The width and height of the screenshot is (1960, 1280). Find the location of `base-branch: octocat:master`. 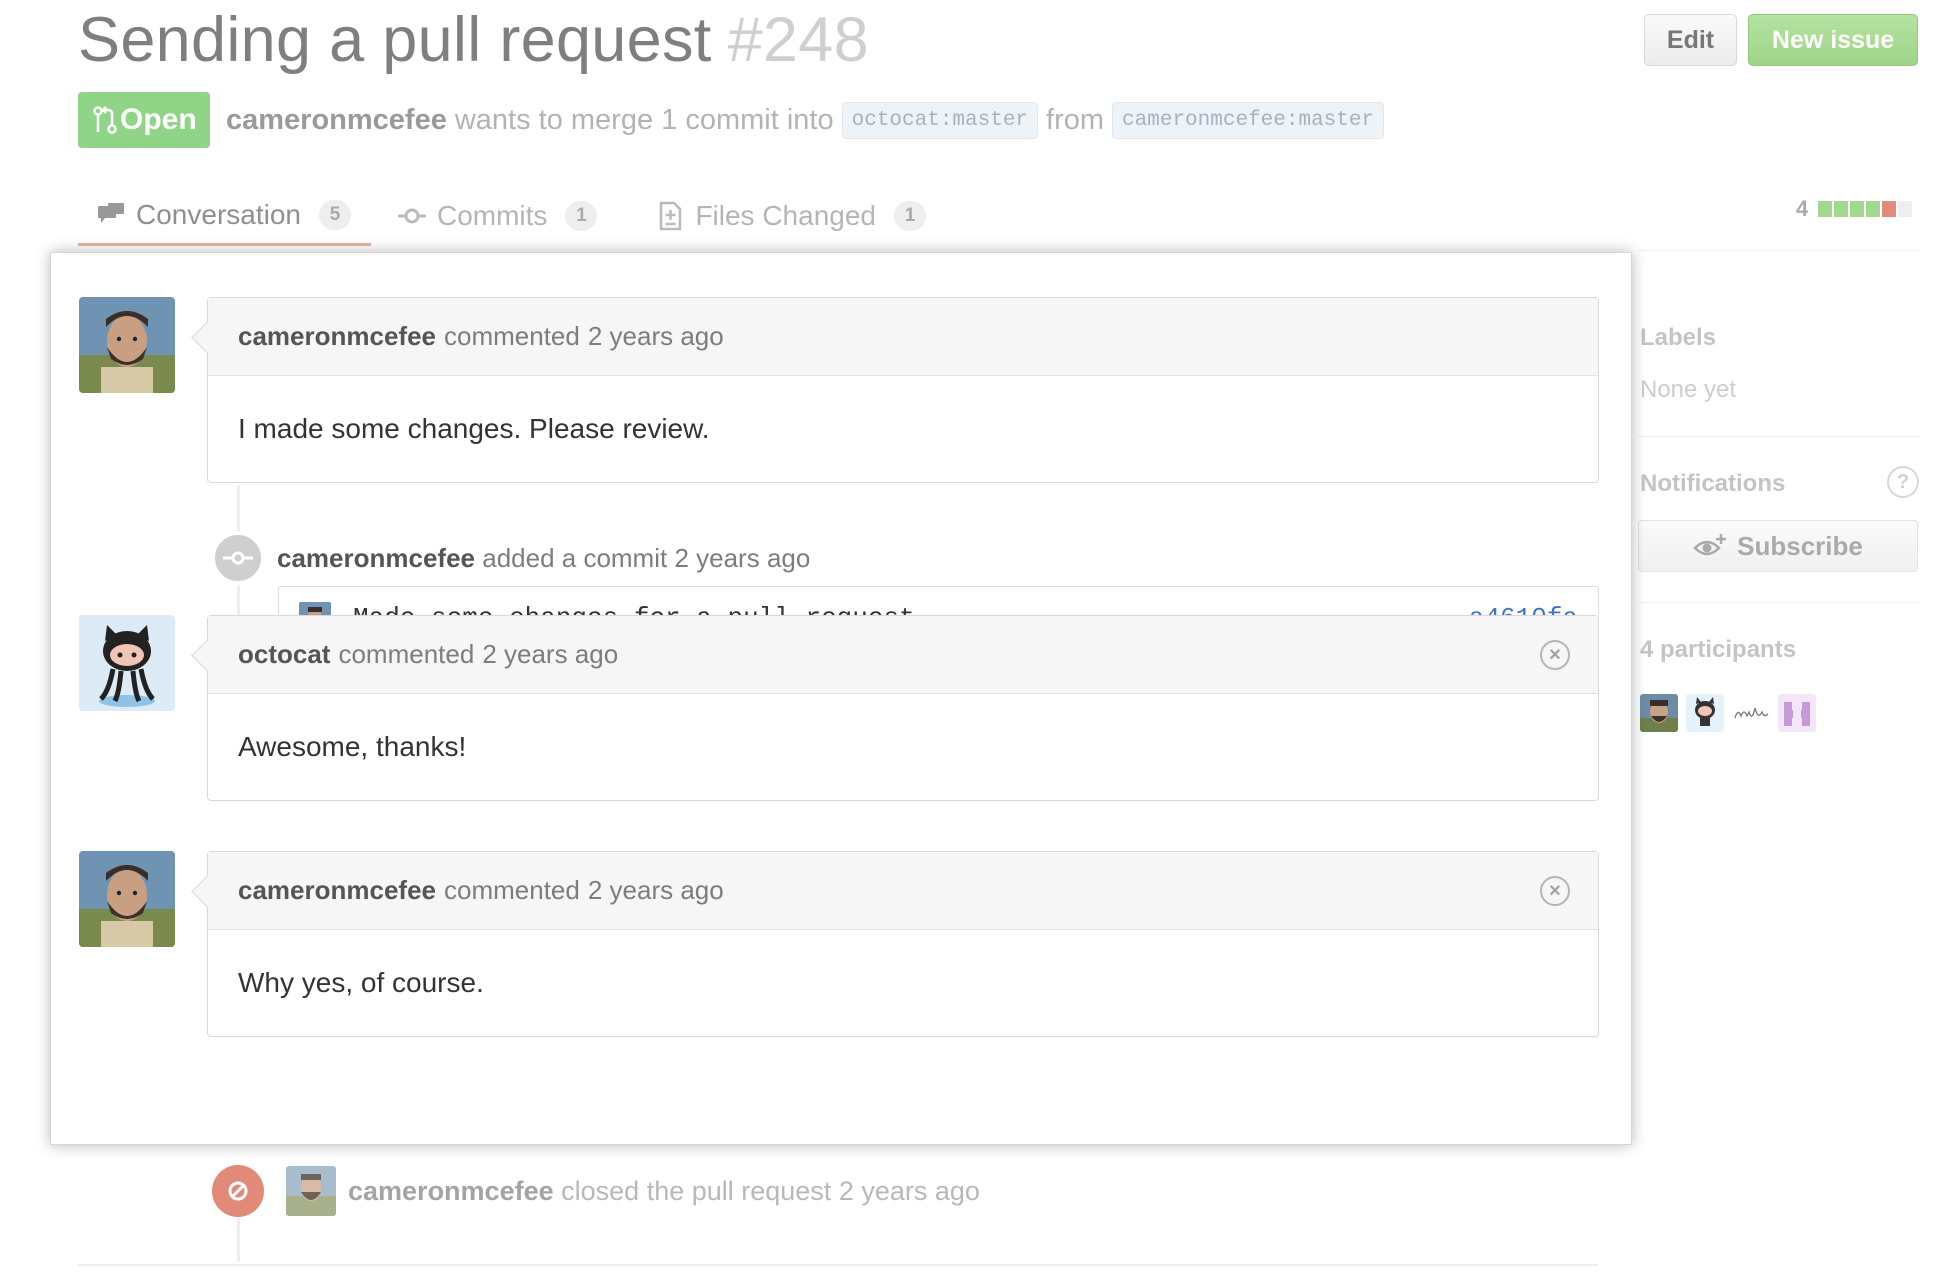

base-branch: octocat:master is located at coordinates (940, 120).